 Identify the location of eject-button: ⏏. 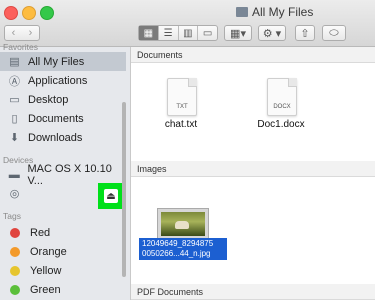
(111, 196).